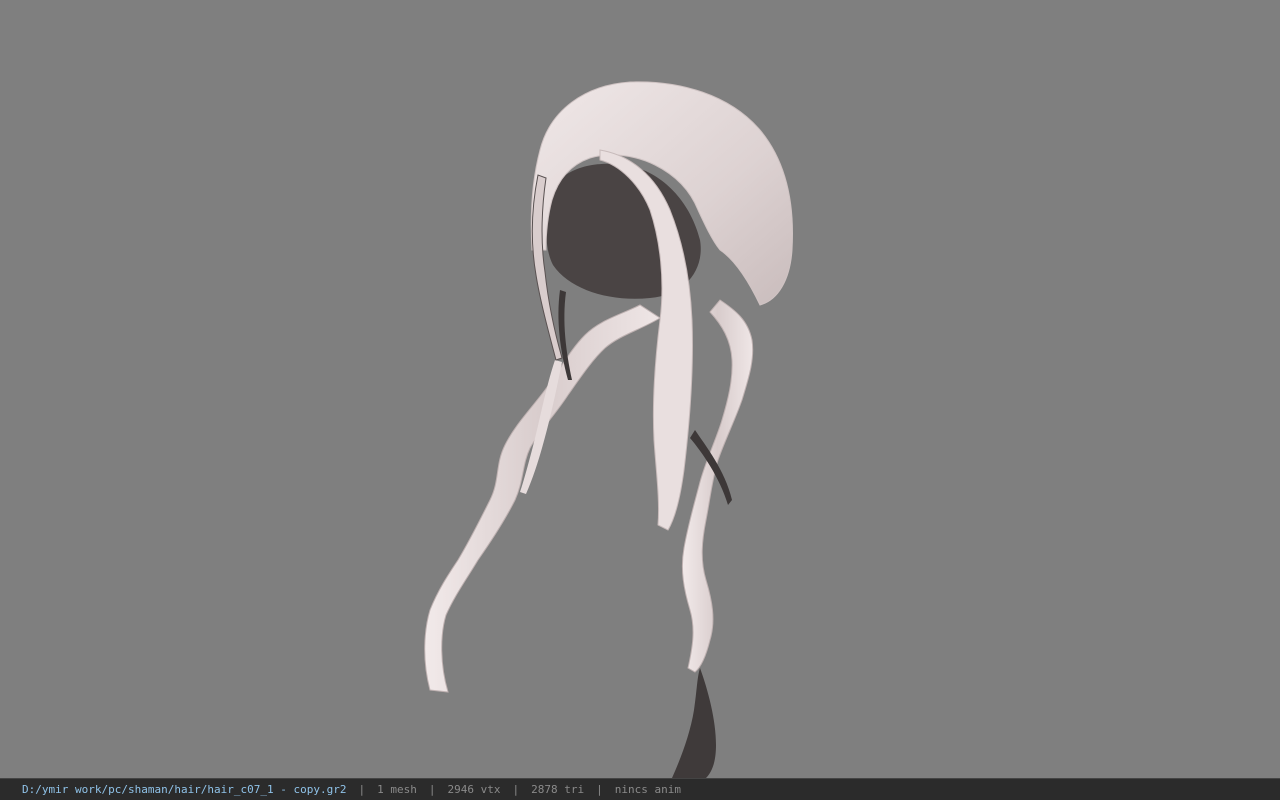  Describe the element at coordinates (474, 789) in the screenshot. I see `vertex-count-label: 2946 vtx` at that location.